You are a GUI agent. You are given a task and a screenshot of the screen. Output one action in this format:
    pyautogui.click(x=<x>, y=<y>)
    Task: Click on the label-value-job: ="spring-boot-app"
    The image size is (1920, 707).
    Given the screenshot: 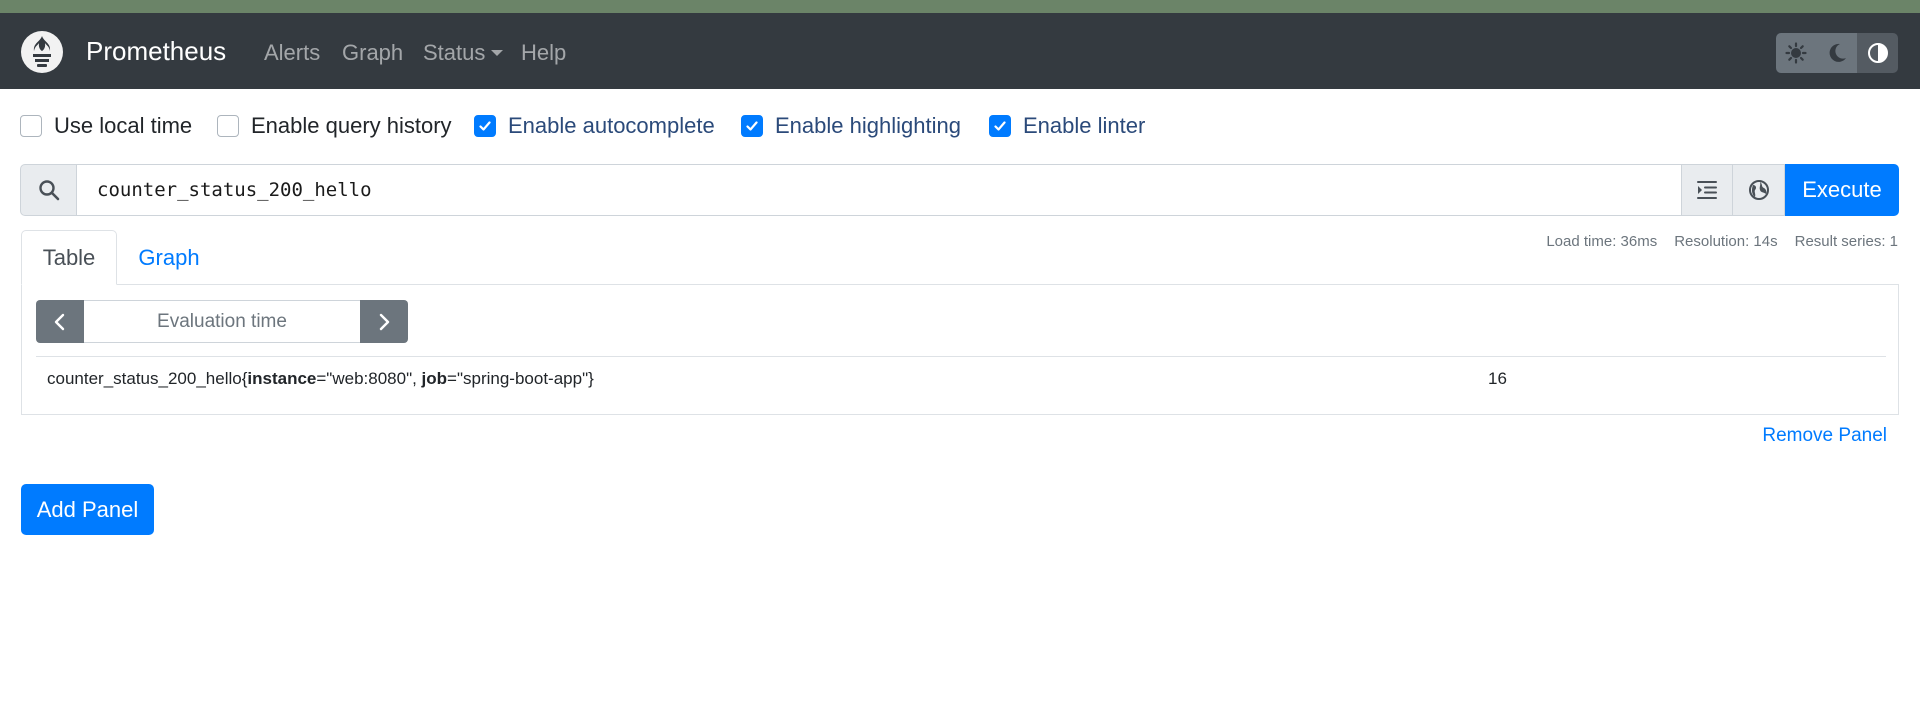 What is the action you would take?
    pyautogui.click(x=518, y=378)
    